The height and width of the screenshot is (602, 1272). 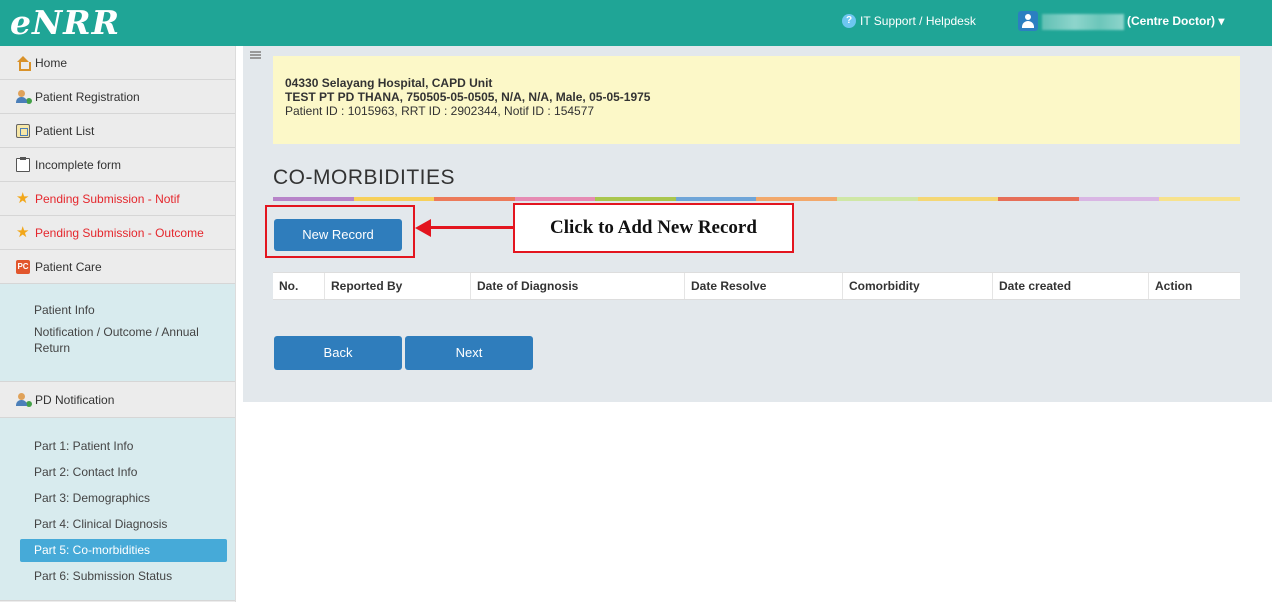 I want to click on sidebar-item-label: Patient List, so click(x=65, y=130).